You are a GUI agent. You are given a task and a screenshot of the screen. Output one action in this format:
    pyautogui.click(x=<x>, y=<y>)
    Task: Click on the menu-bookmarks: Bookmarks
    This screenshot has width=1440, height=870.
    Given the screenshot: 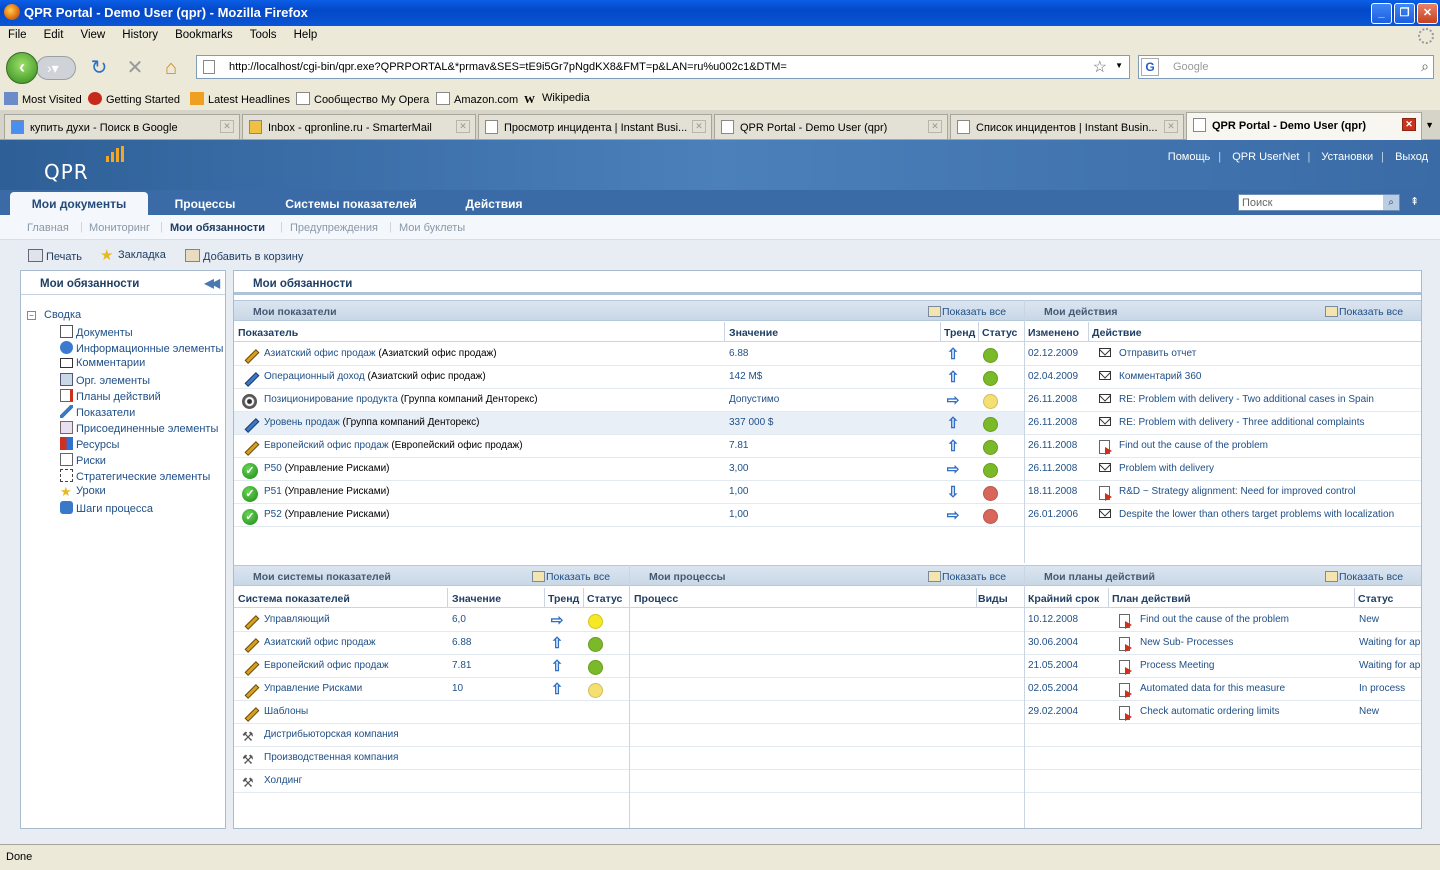 What is the action you would take?
    pyautogui.click(x=204, y=33)
    